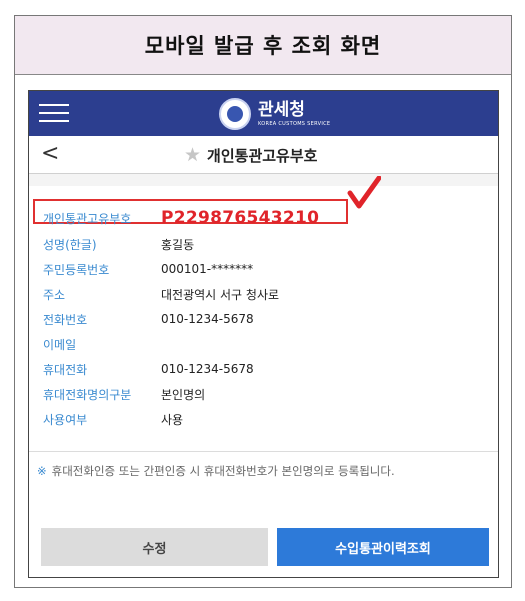 Image resolution: width=525 pixels, height=601 pixels. I want to click on edit-button: 수정, so click(154, 547).